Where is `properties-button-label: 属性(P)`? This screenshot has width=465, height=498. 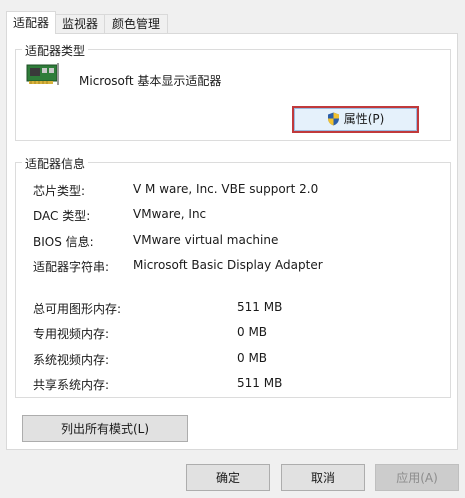
properties-button-label: 属性(P) is located at coordinates (364, 119).